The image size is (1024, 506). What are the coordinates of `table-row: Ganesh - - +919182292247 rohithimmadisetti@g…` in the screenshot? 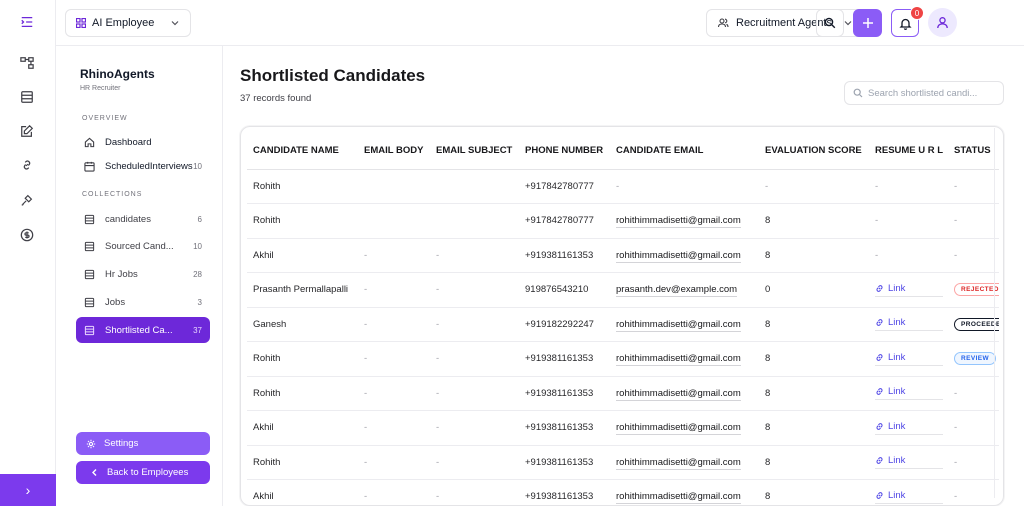 It's located at (623, 324).